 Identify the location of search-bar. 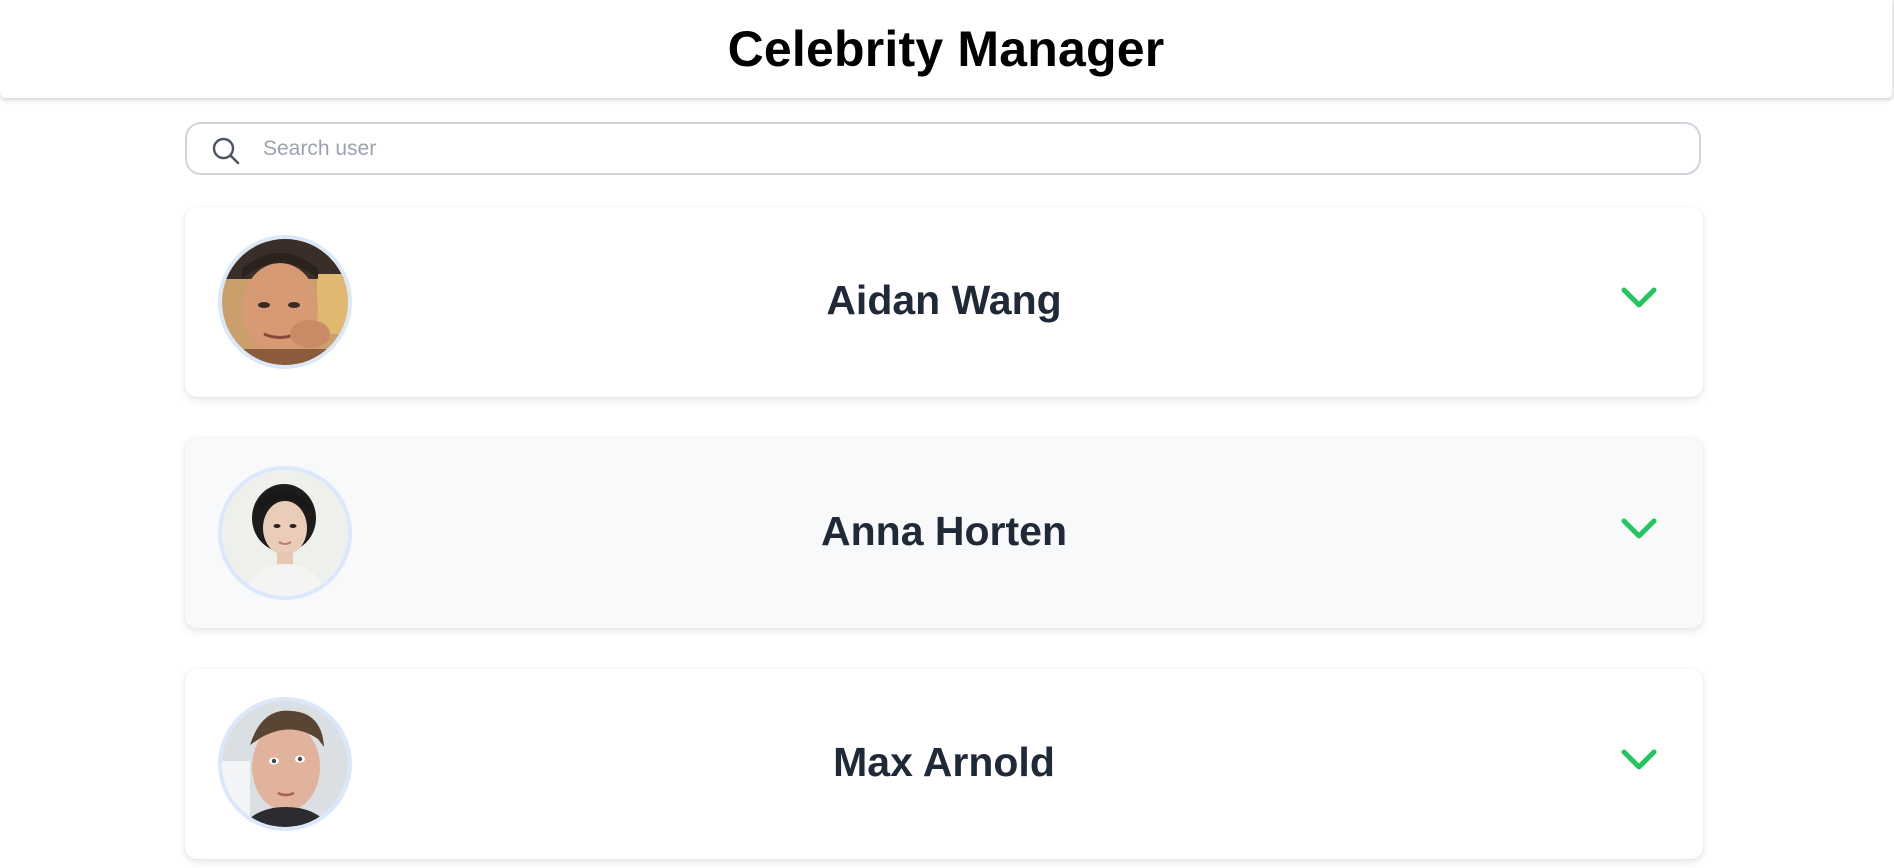
(943, 148).